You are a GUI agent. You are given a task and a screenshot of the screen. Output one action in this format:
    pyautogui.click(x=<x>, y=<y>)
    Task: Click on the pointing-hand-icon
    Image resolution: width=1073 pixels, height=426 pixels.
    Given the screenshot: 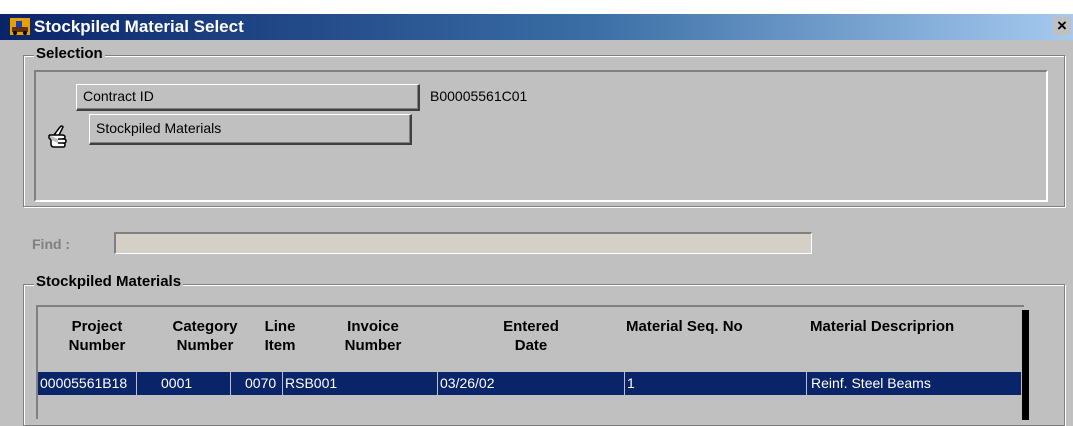 What is the action you would take?
    pyautogui.click(x=61, y=138)
    